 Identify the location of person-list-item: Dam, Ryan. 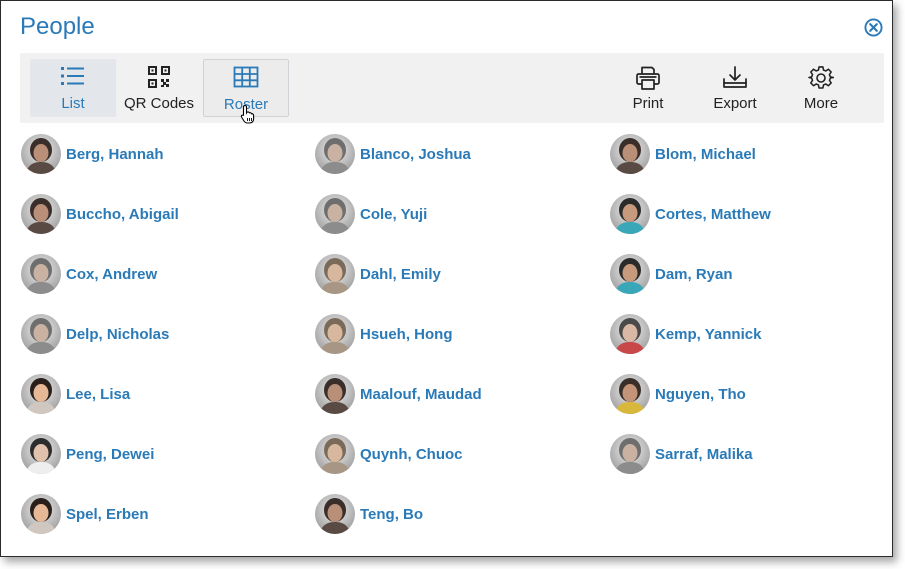
(671, 274).